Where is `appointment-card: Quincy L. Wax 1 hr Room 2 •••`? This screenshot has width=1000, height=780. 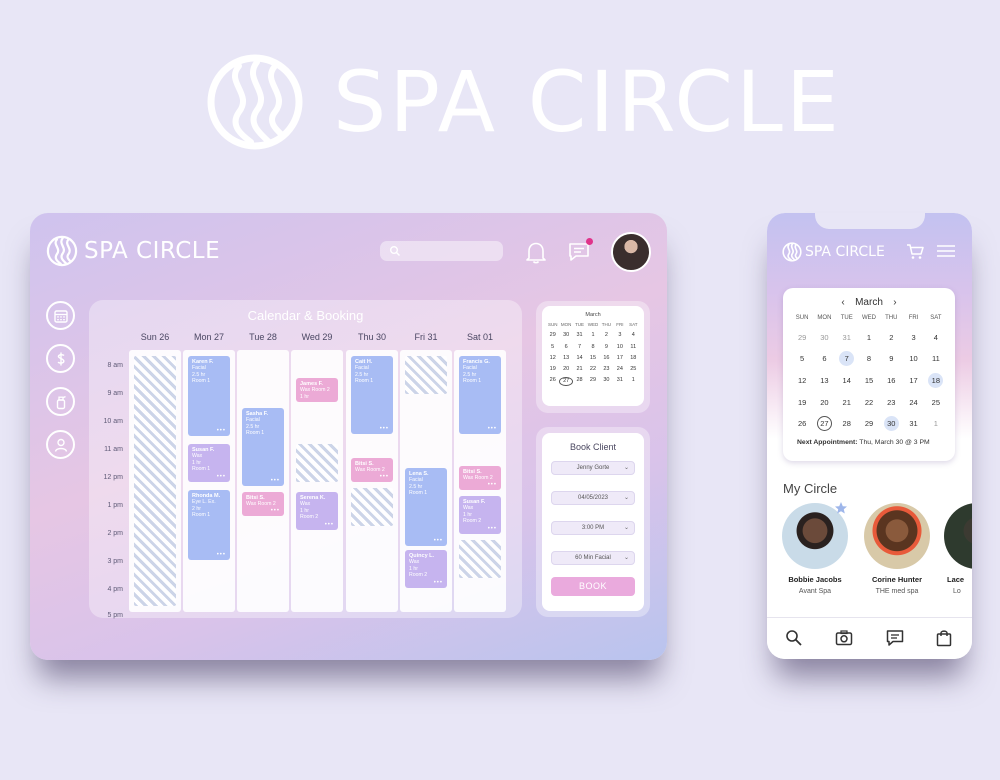 appointment-card: Quincy L. Wax 1 hr Room 2 ••• is located at coordinates (426, 569).